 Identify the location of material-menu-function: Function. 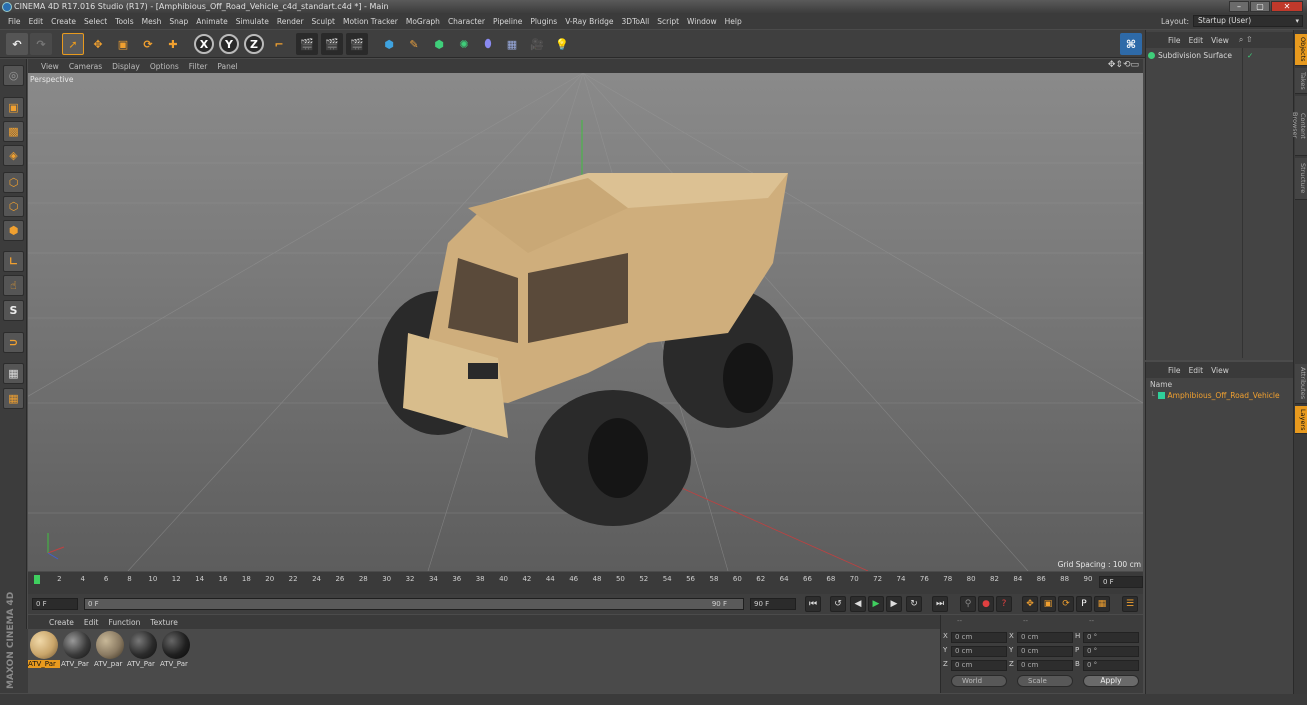
(124, 622).